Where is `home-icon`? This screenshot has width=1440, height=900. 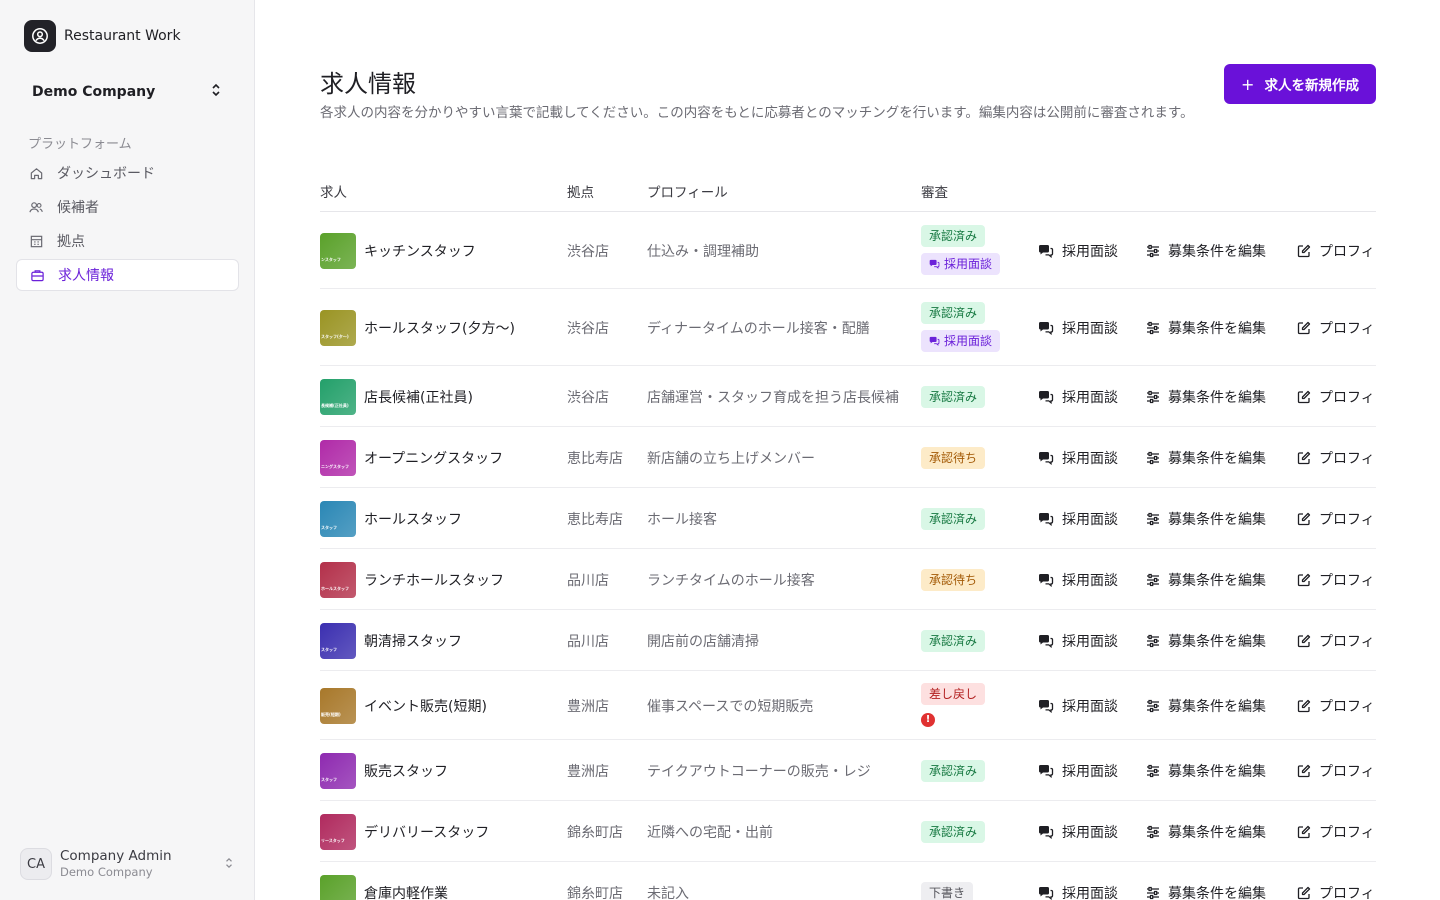
home-icon is located at coordinates (36, 173).